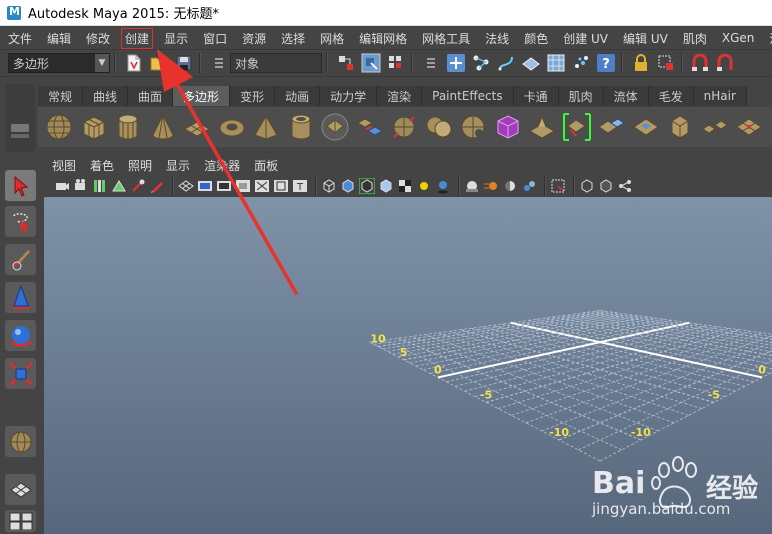 The width and height of the screenshot is (772, 534). Describe the element at coordinates (431, 63) in the screenshot. I see `pick-mask-icon` at that location.